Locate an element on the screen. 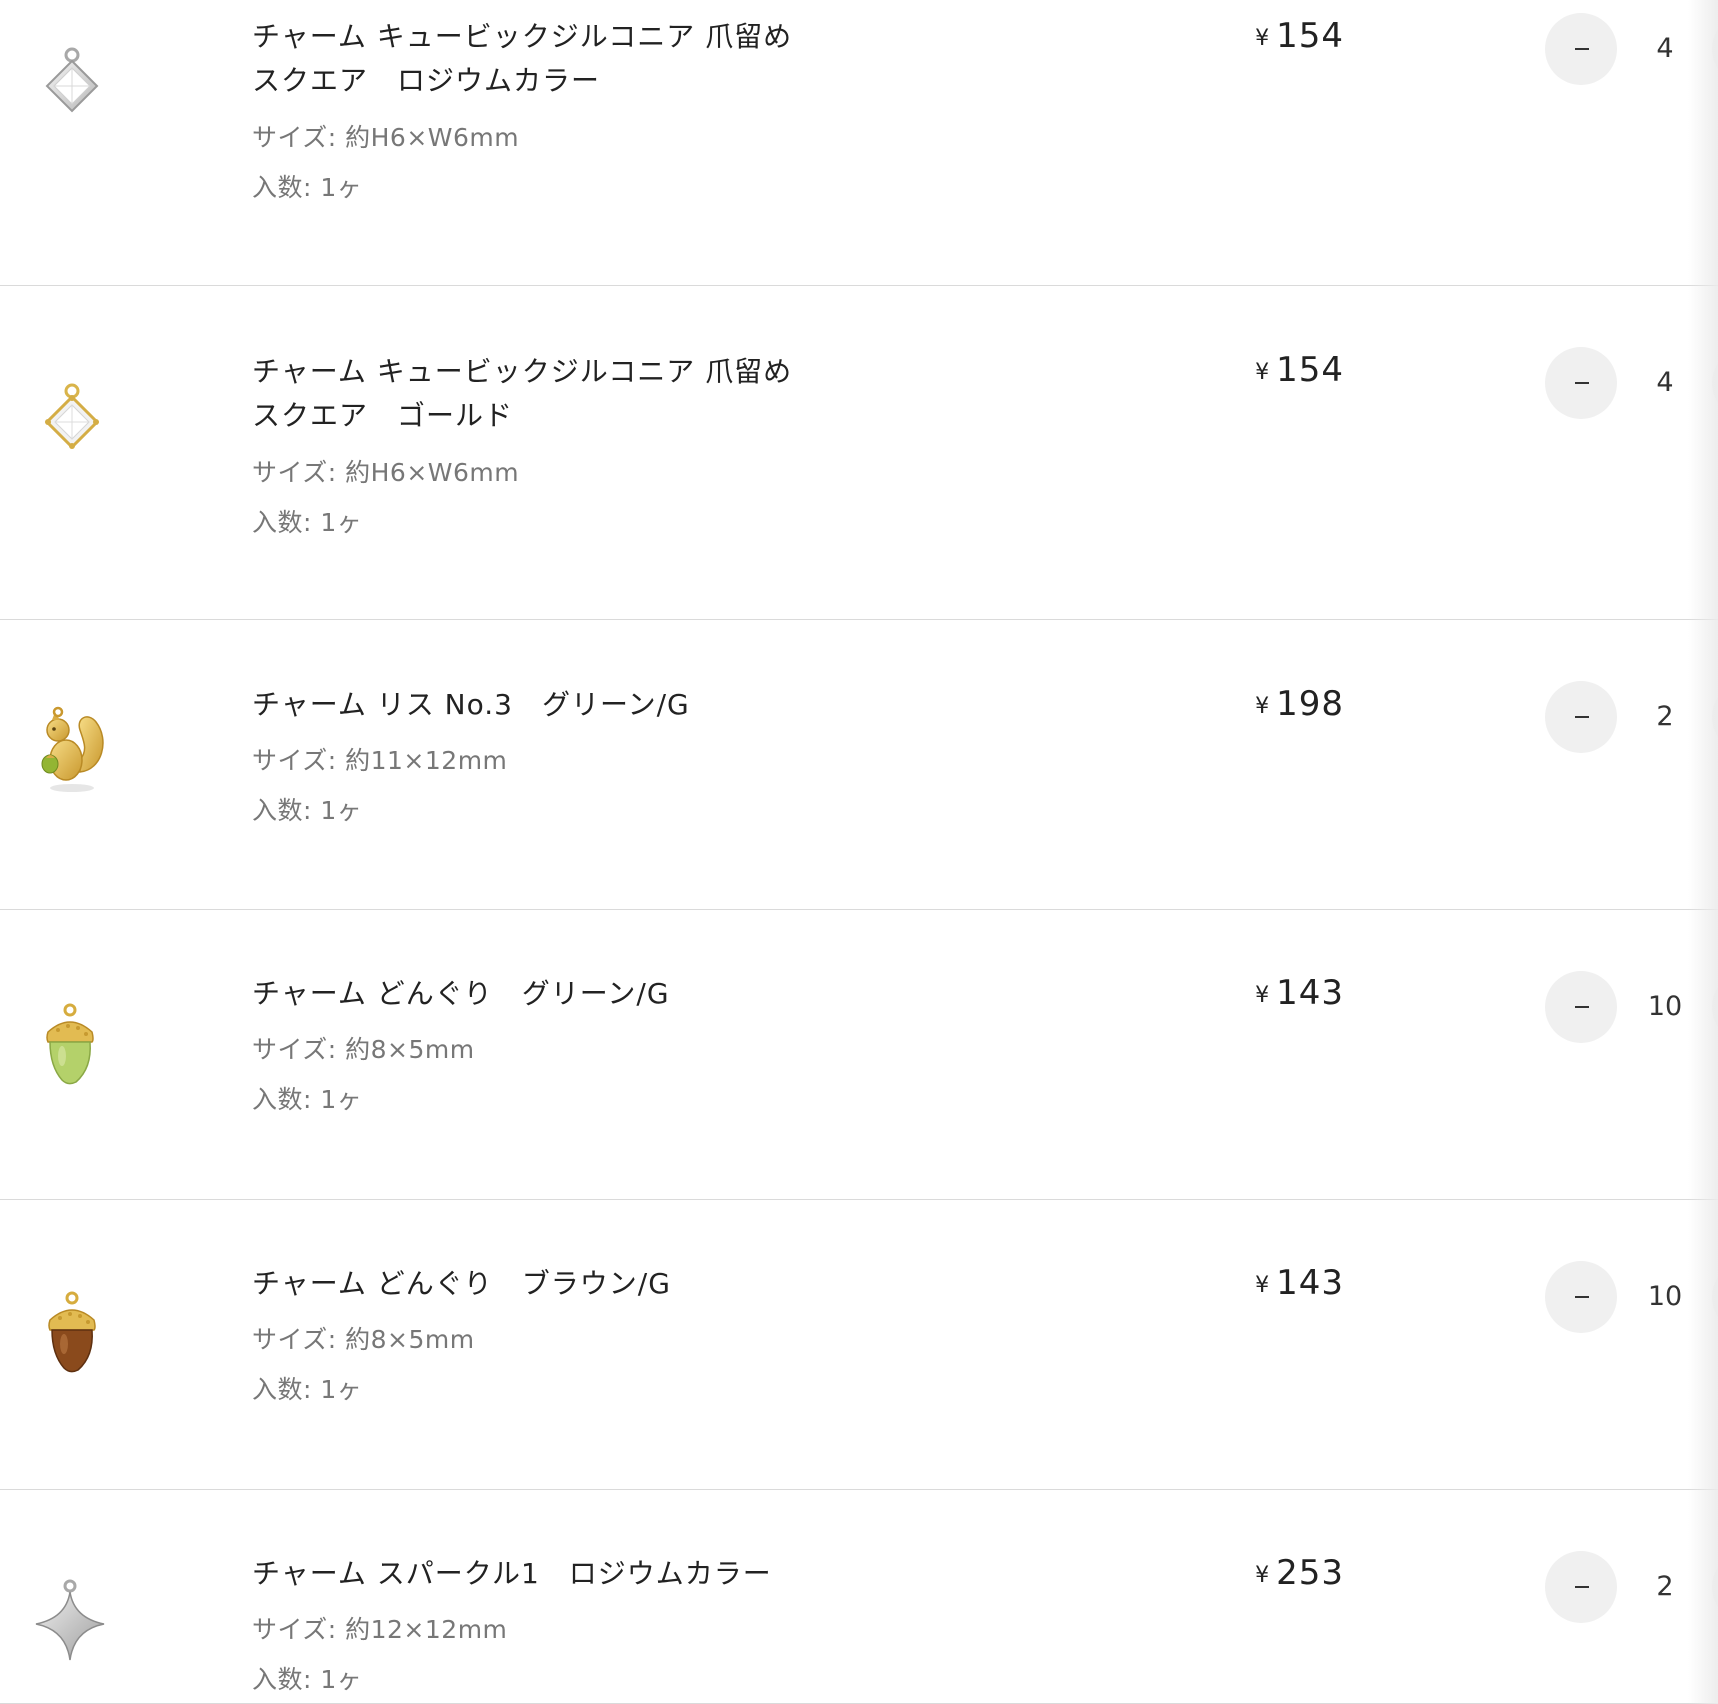  item-name: チャーム スパークル1 ロジウムカラー is located at coordinates (562, 1574).